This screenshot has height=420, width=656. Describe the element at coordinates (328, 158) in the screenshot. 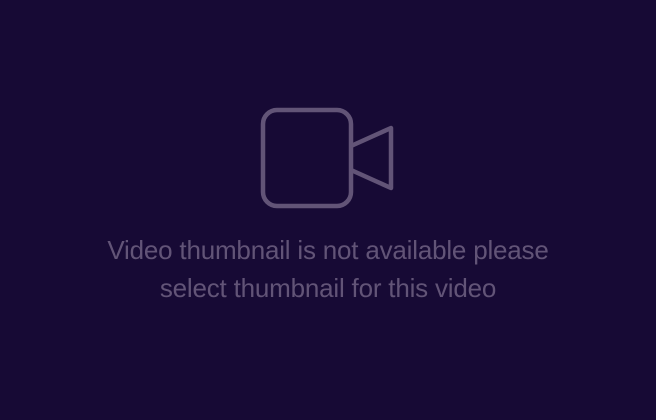

I see `video-camera-icon` at that location.